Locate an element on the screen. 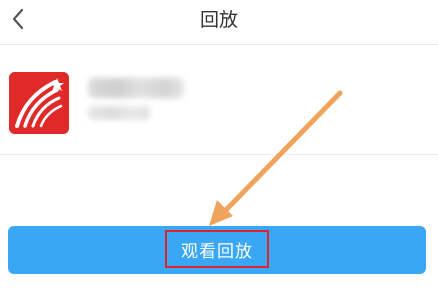  blurred-subtitle is located at coordinates (119, 113).